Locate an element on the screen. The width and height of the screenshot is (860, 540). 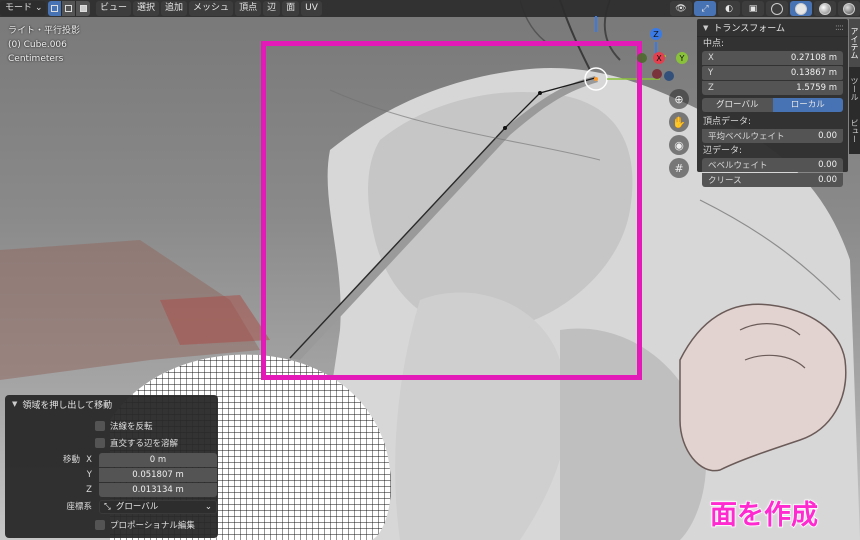
dissolve-orthogonal-label: 直交する辺を溶解 is located at coordinates (144, 444).